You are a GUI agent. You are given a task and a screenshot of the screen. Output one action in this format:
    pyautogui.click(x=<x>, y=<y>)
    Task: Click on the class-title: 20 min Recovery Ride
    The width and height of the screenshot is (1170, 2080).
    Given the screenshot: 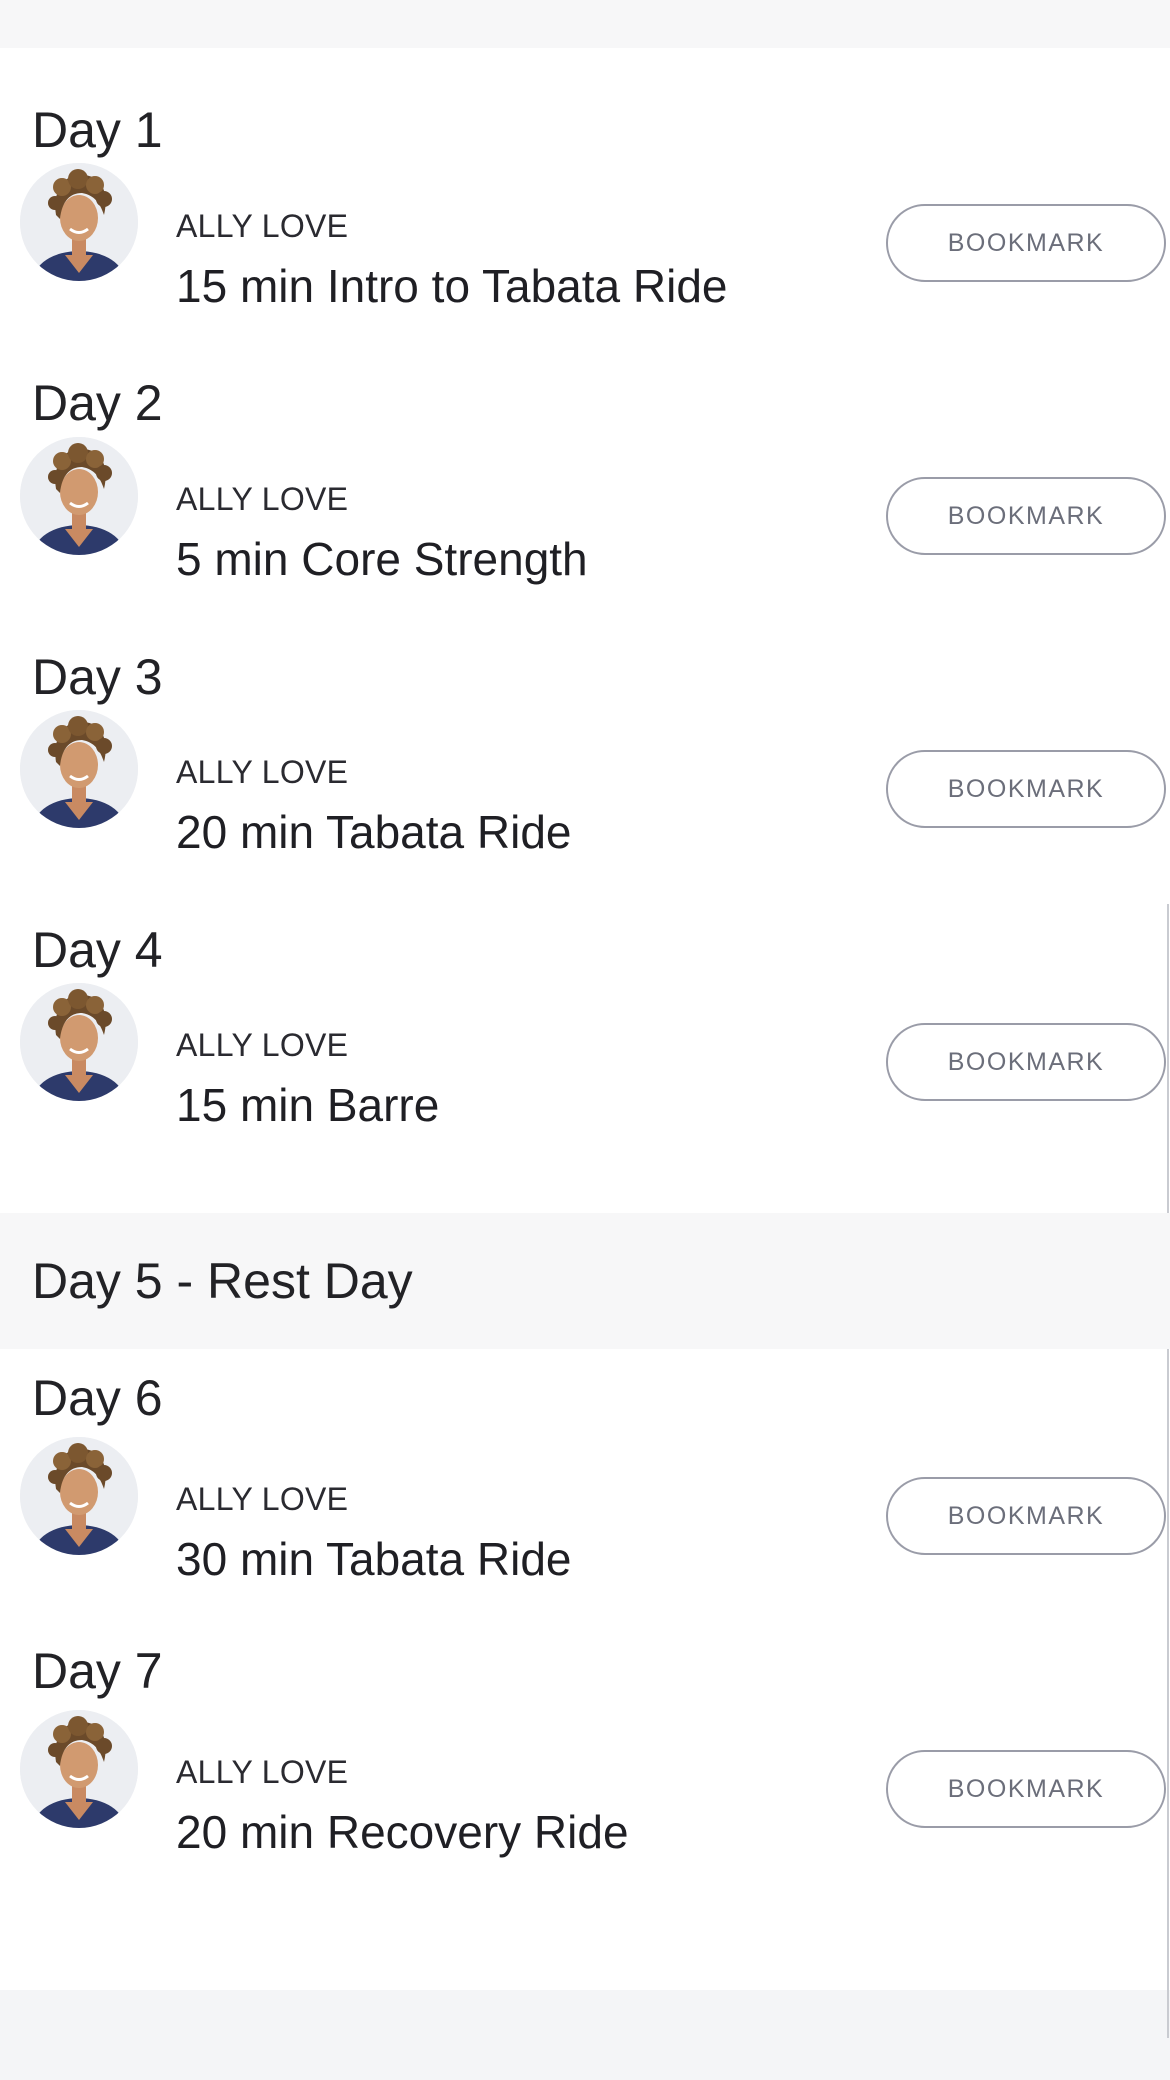 What is the action you would take?
    pyautogui.click(x=402, y=1832)
    